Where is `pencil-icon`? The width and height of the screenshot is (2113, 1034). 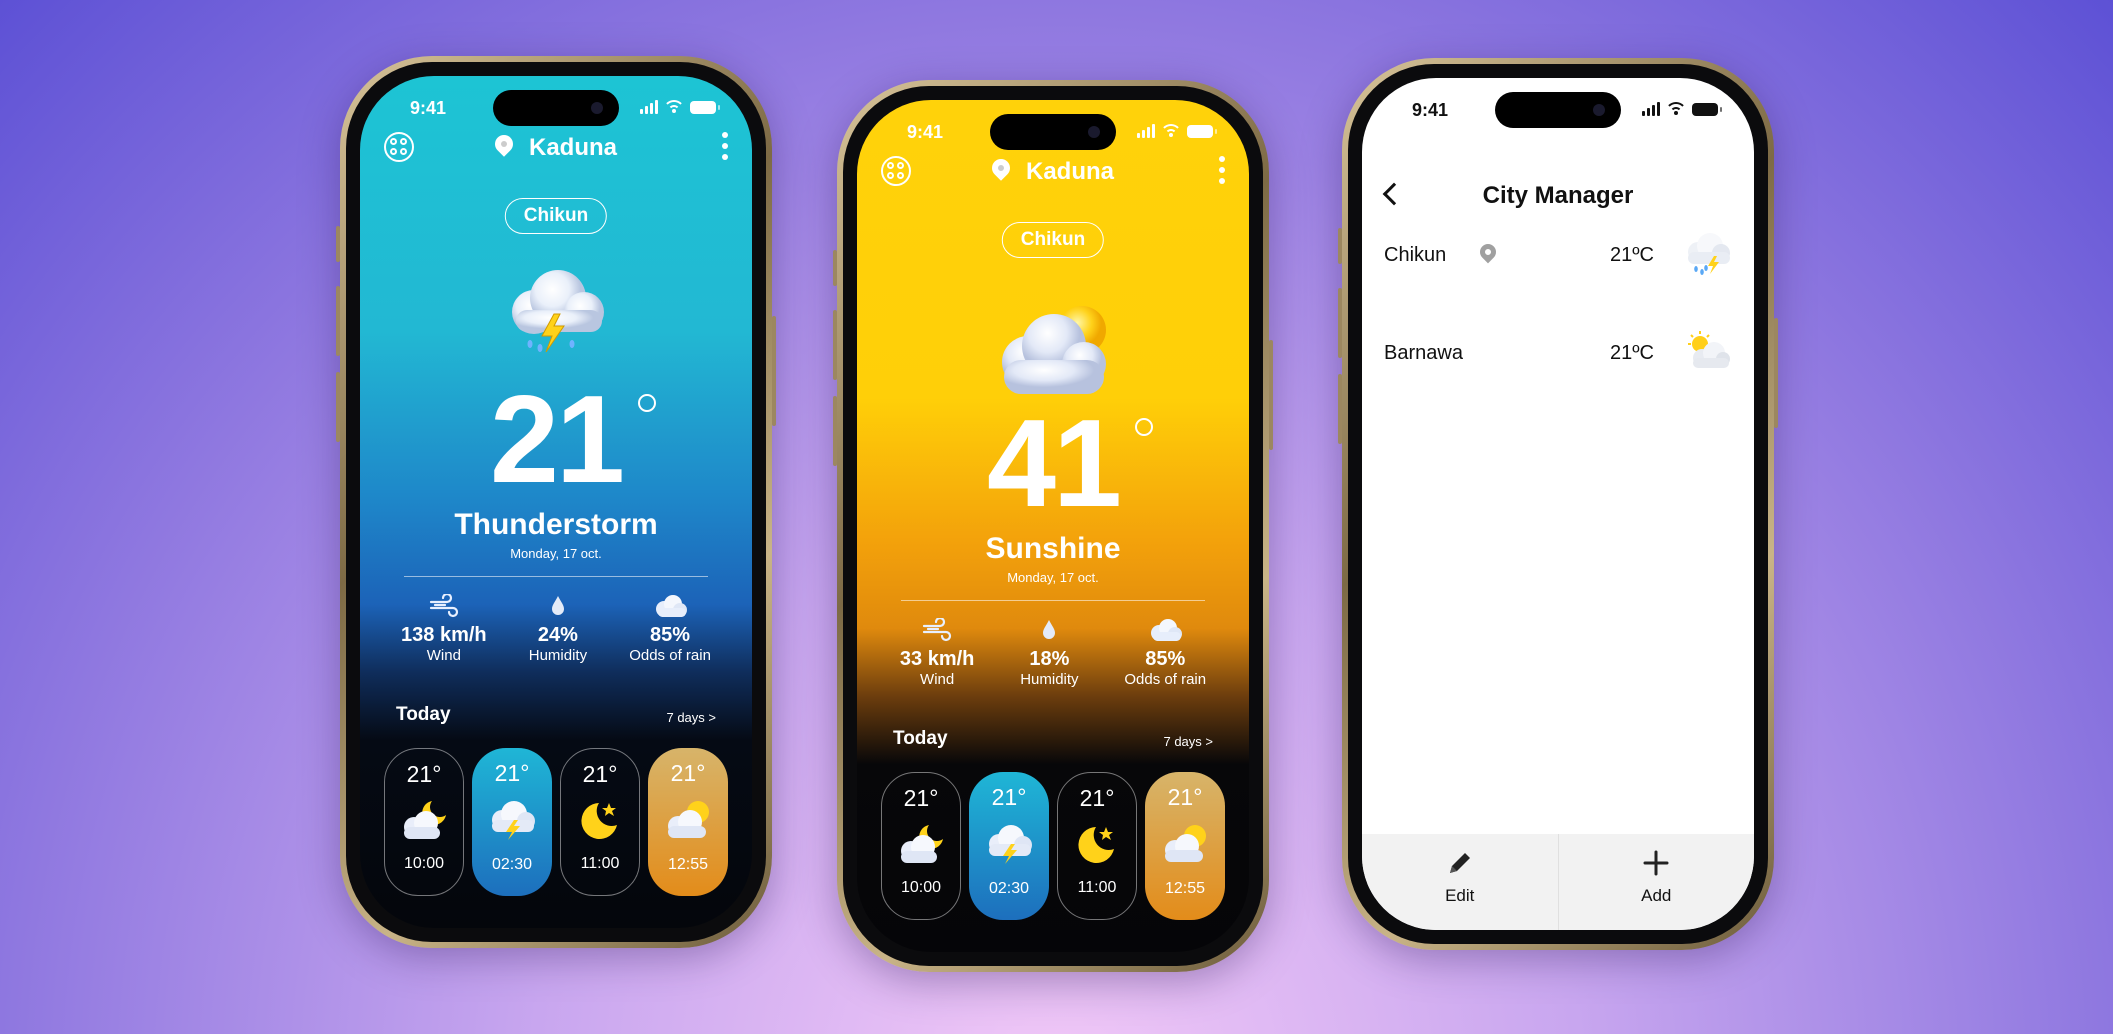 pencil-icon is located at coordinates (1460, 863).